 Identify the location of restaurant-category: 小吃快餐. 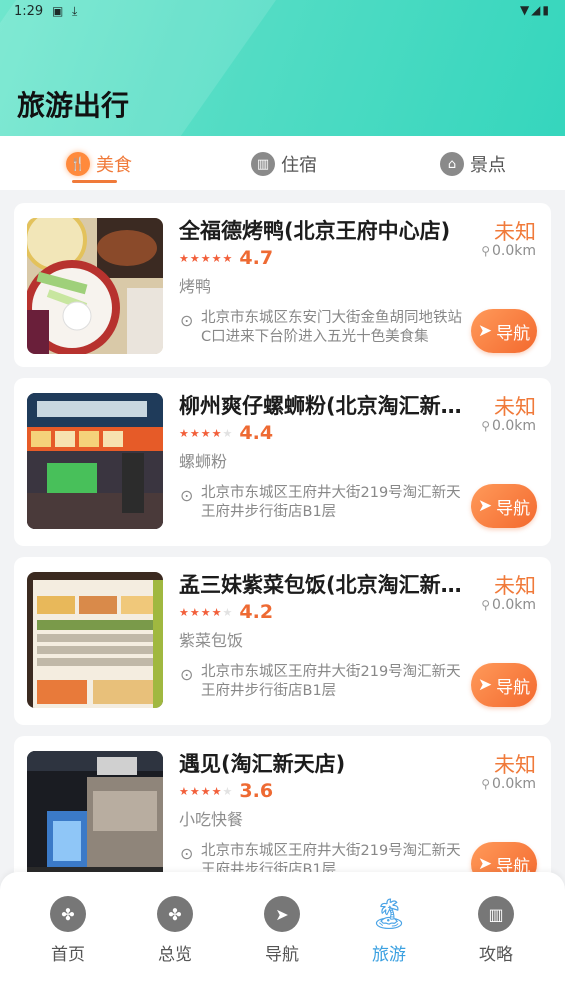
(211, 819).